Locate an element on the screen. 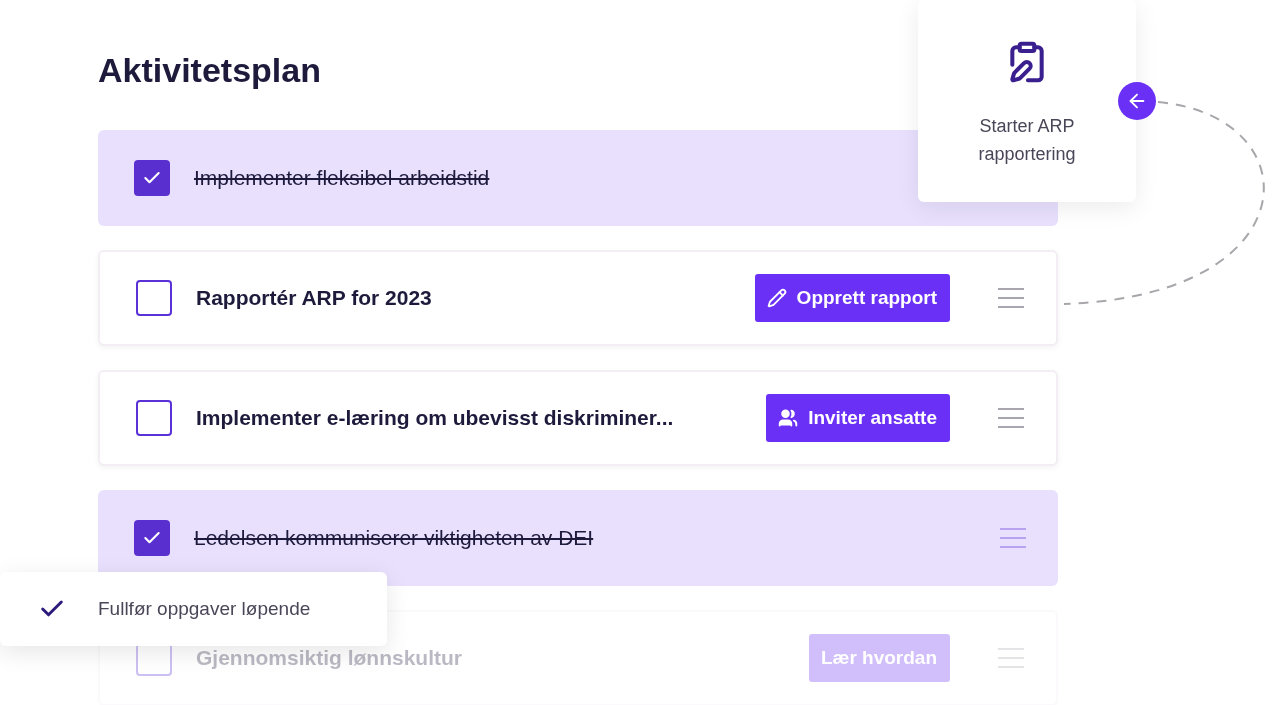  action-button: Inviter ansatte is located at coordinates (858, 418).